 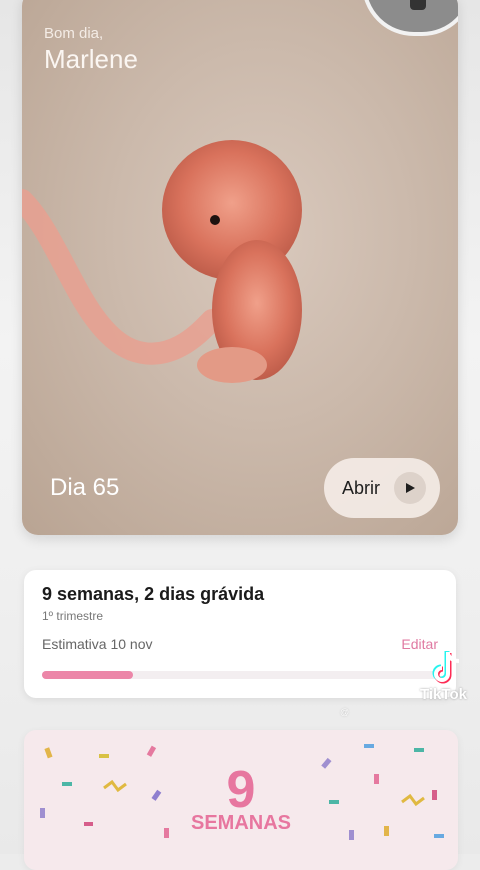 What do you see at coordinates (361, 487) in the screenshot?
I see `open-button-label: Abrir` at bounding box center [361, 487].